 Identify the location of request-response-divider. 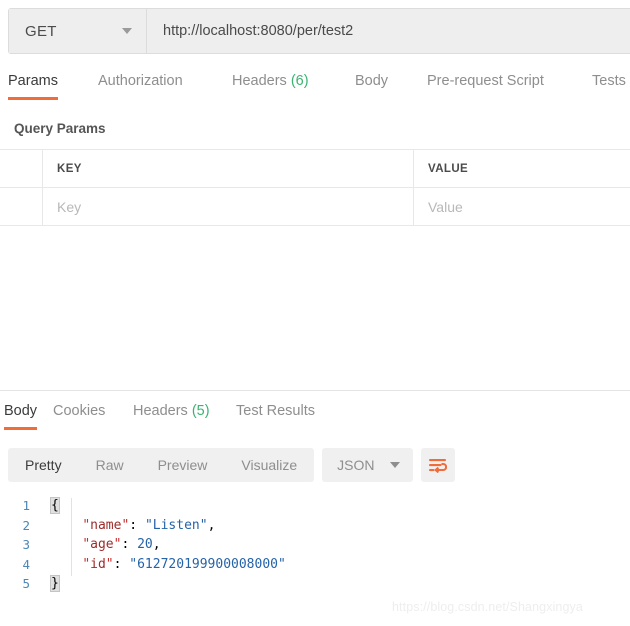
(315, 390).